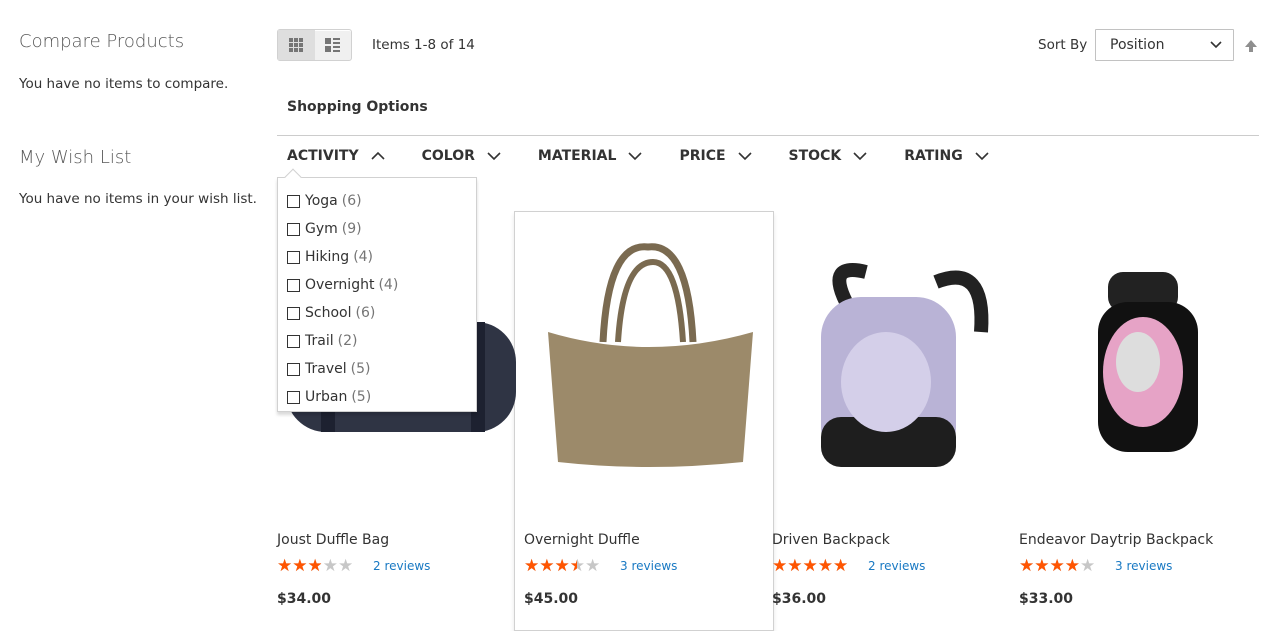 The width and height of the screenshot is (1268, 631). What do you see at coordinates (1046, 599) in the screenshot?
I see `product-price: $33.00` at bounding box center [1046, 599].